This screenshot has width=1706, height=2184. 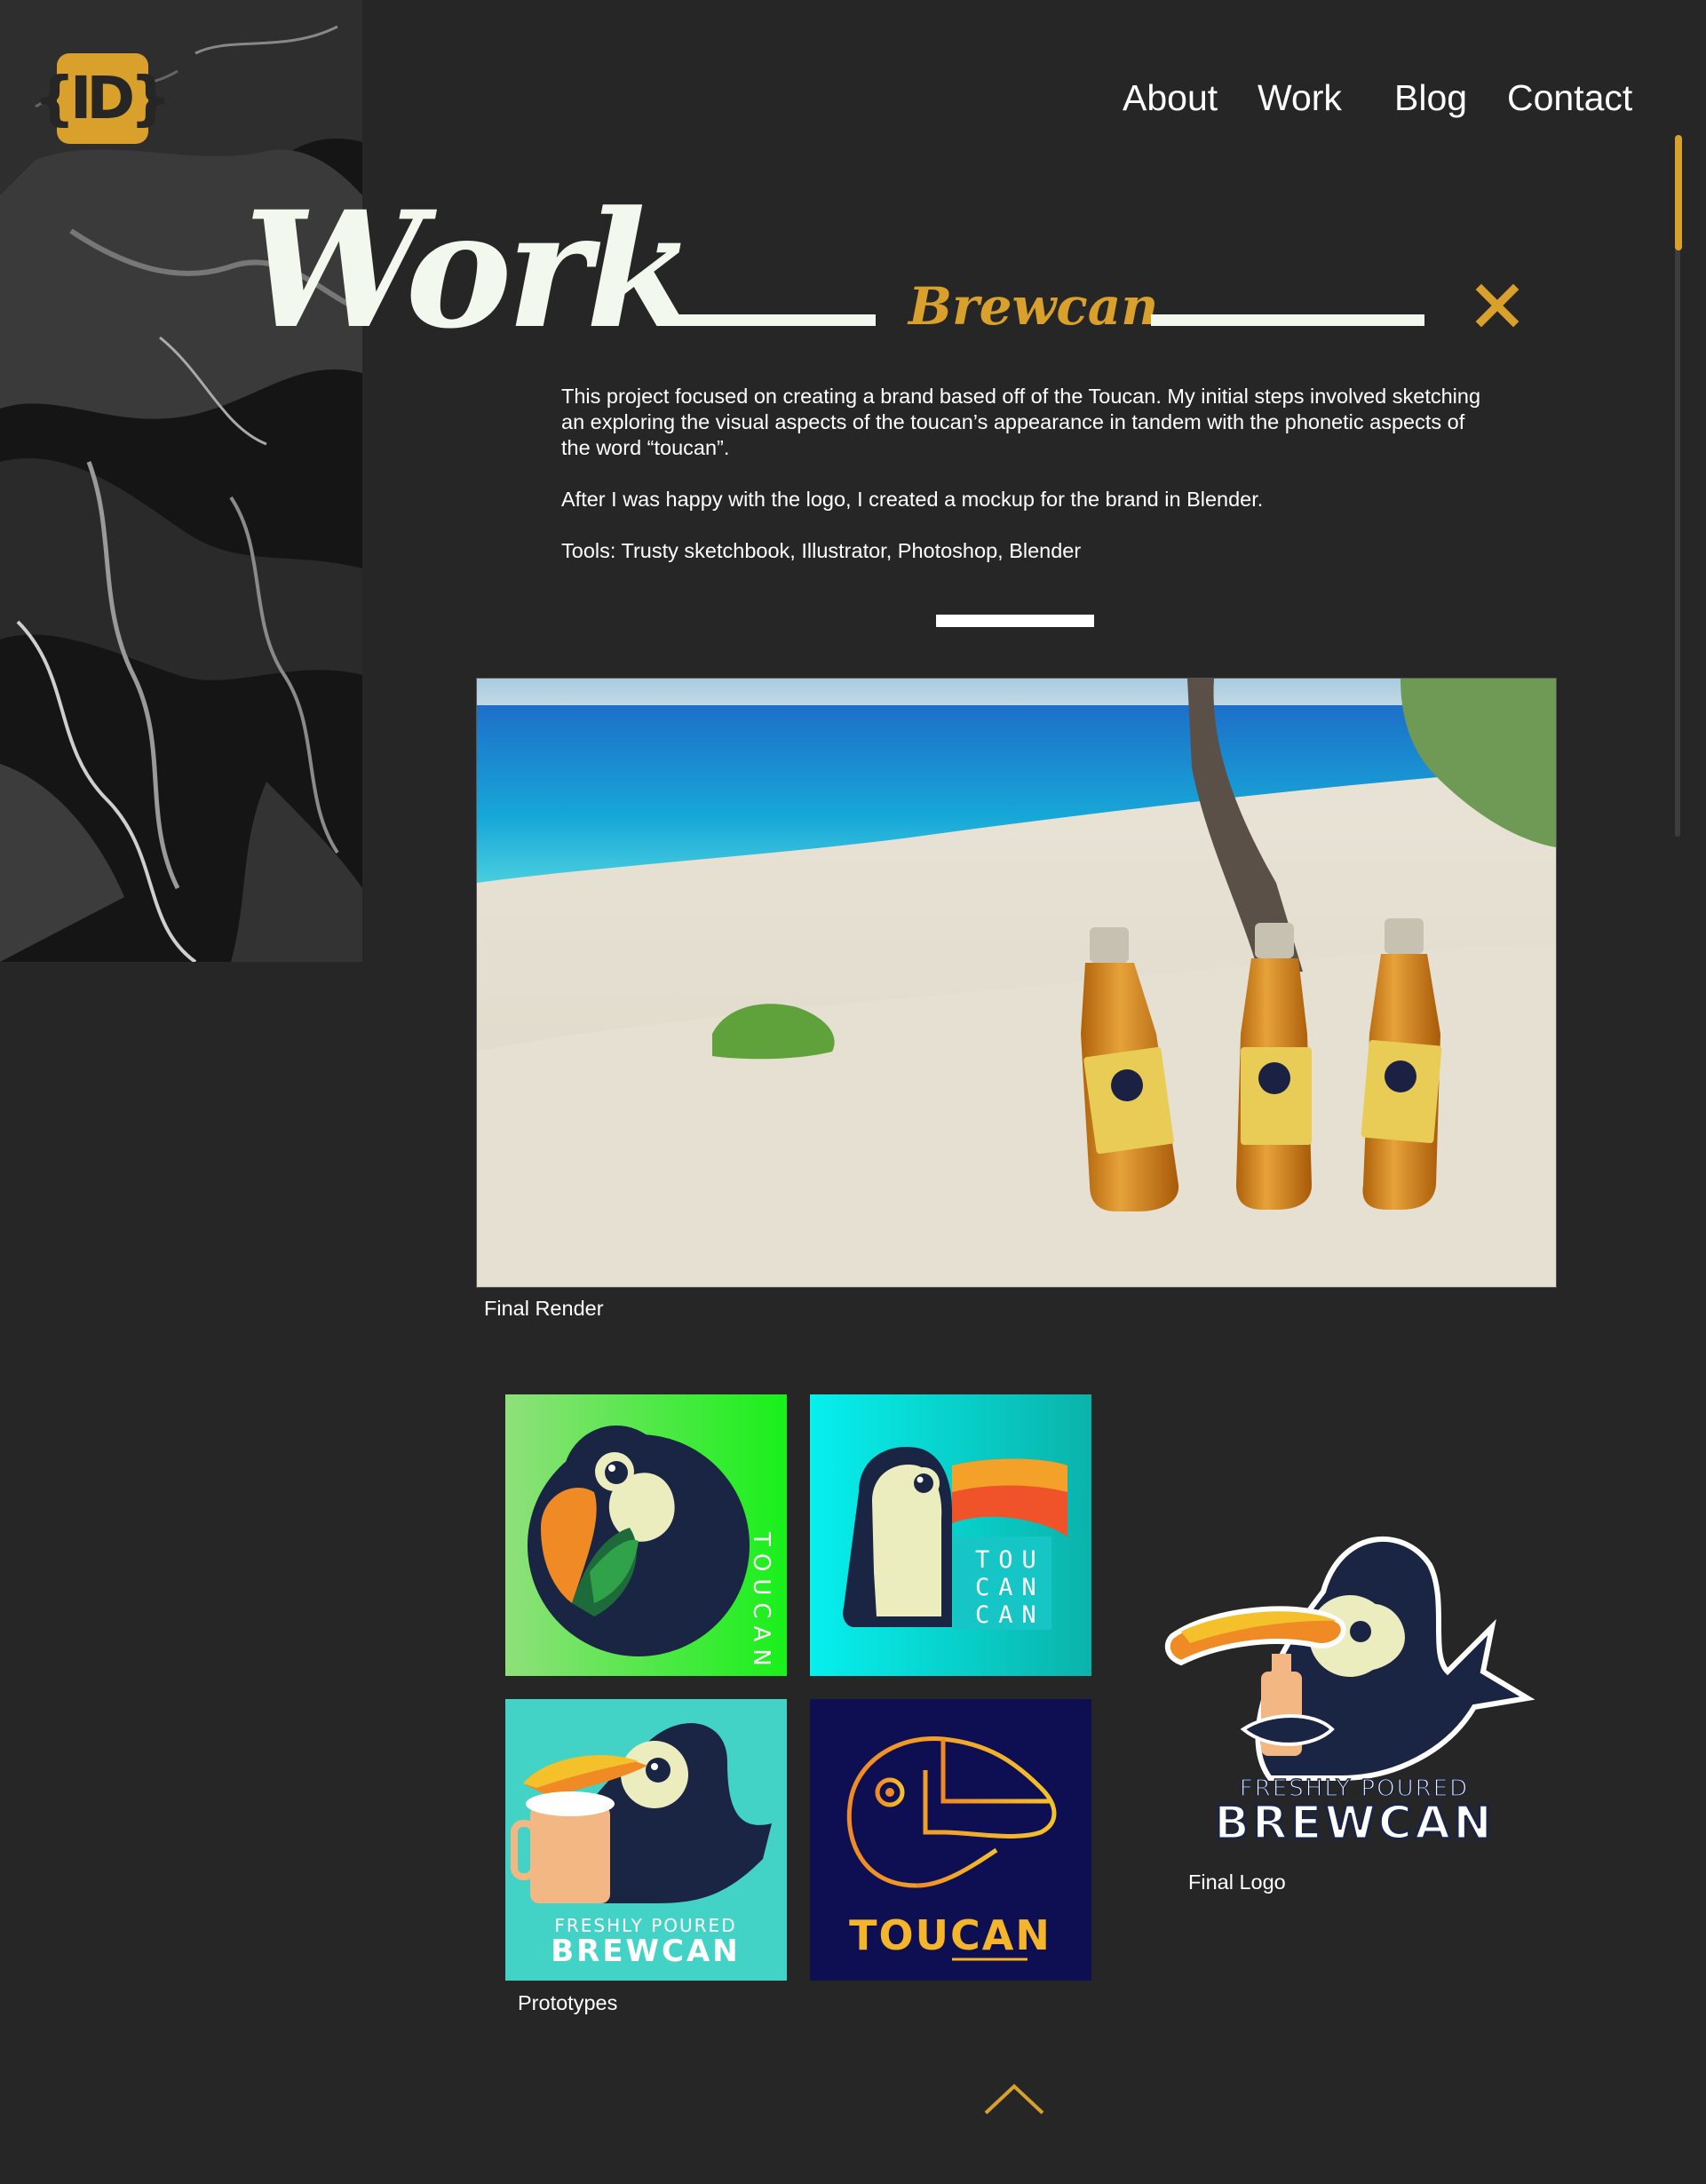 I want to click on final-logo-big-text: BREWCAN, so click(x=1354, y=1823).